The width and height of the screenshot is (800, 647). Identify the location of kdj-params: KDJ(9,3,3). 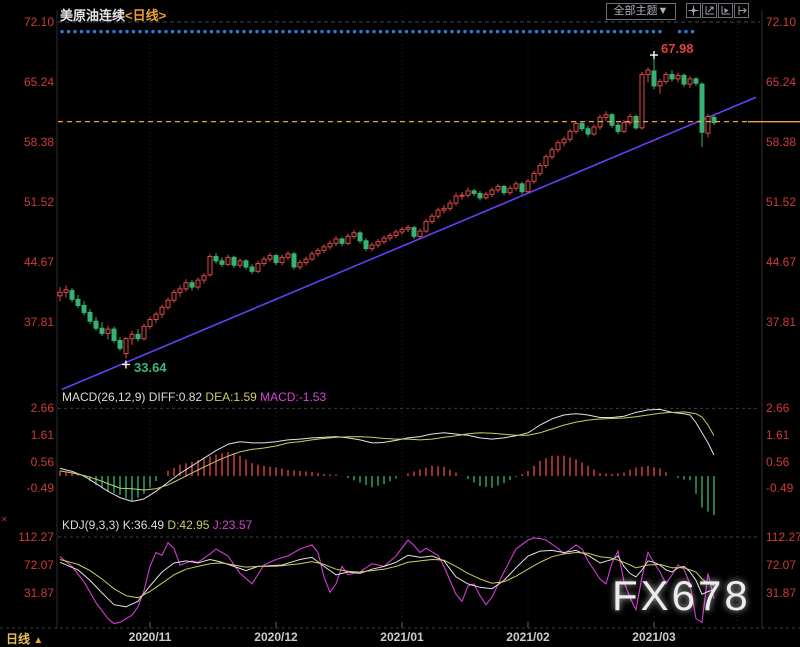
(91, 525).